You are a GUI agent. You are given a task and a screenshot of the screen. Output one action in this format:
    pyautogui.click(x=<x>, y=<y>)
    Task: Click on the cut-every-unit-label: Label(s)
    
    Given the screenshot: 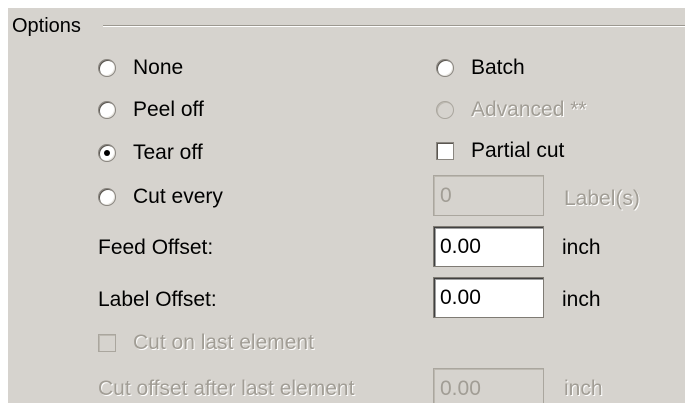 What is the action you would take?
    pyautogui.click(x=602, y=198)
    